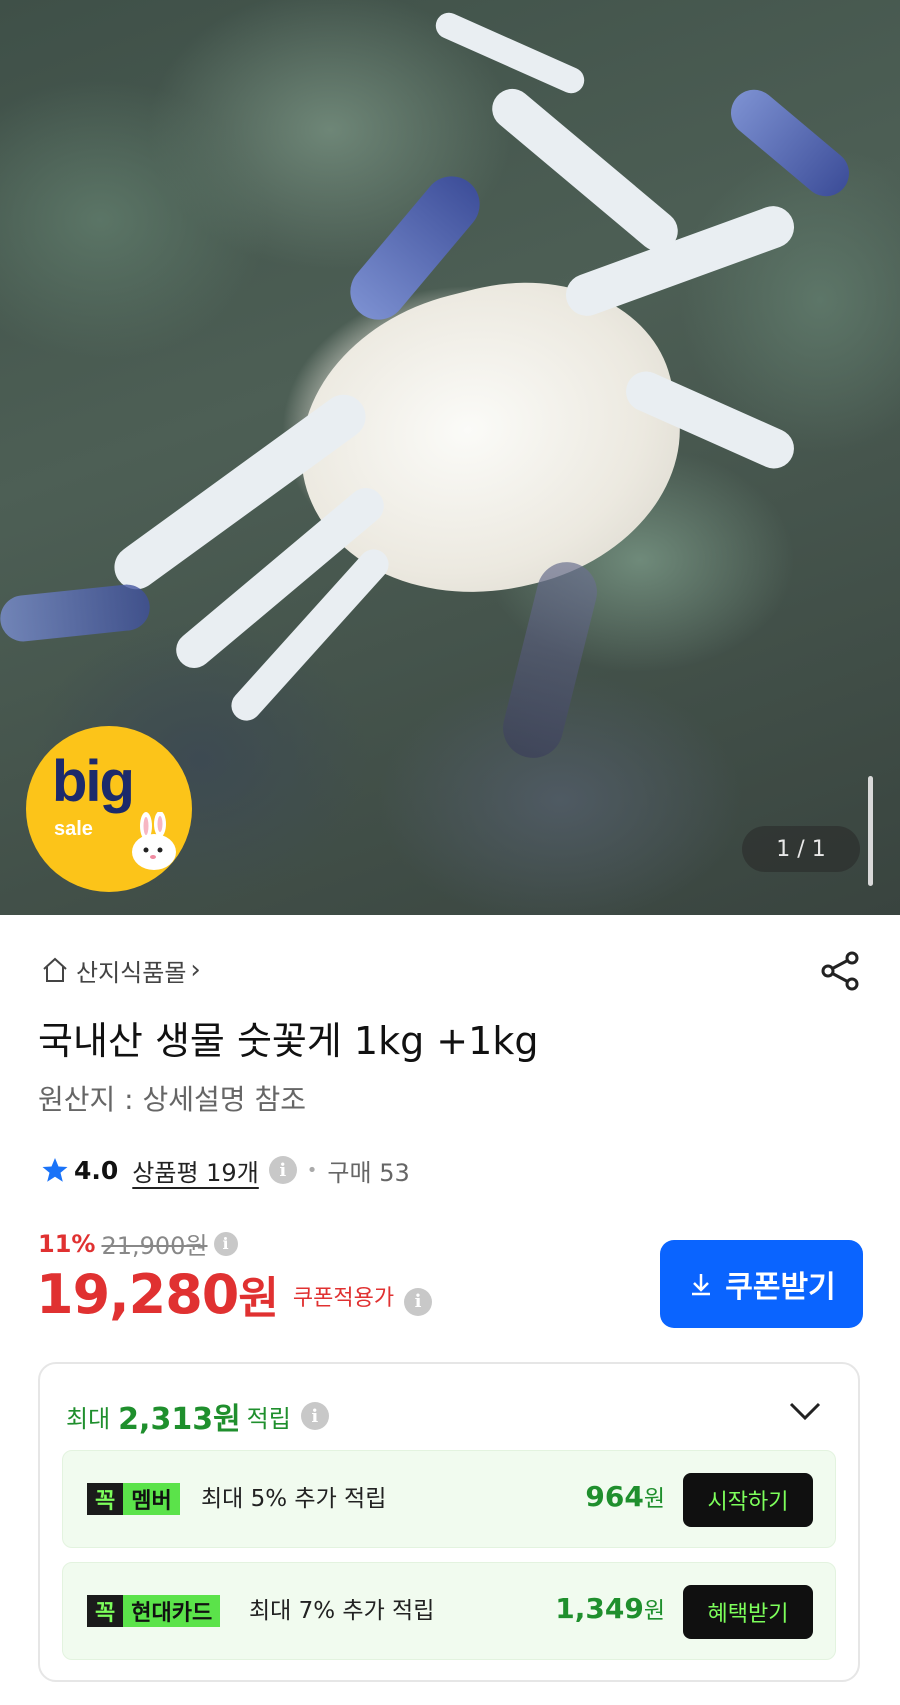 This screenshot has width=900, height=1705. What do you see at coordinates (780, 1287) in the screenshot?
I see `coupon-button-label: 쿠폰받기` at bounding box center [780, 1287].